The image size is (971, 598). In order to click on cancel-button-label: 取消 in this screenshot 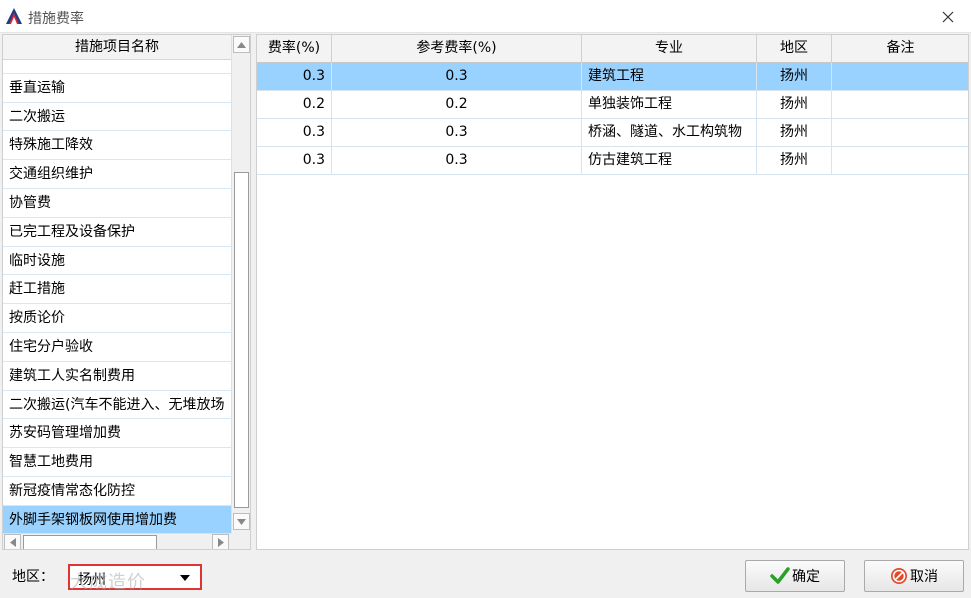, I will do `click(924, 577)`.